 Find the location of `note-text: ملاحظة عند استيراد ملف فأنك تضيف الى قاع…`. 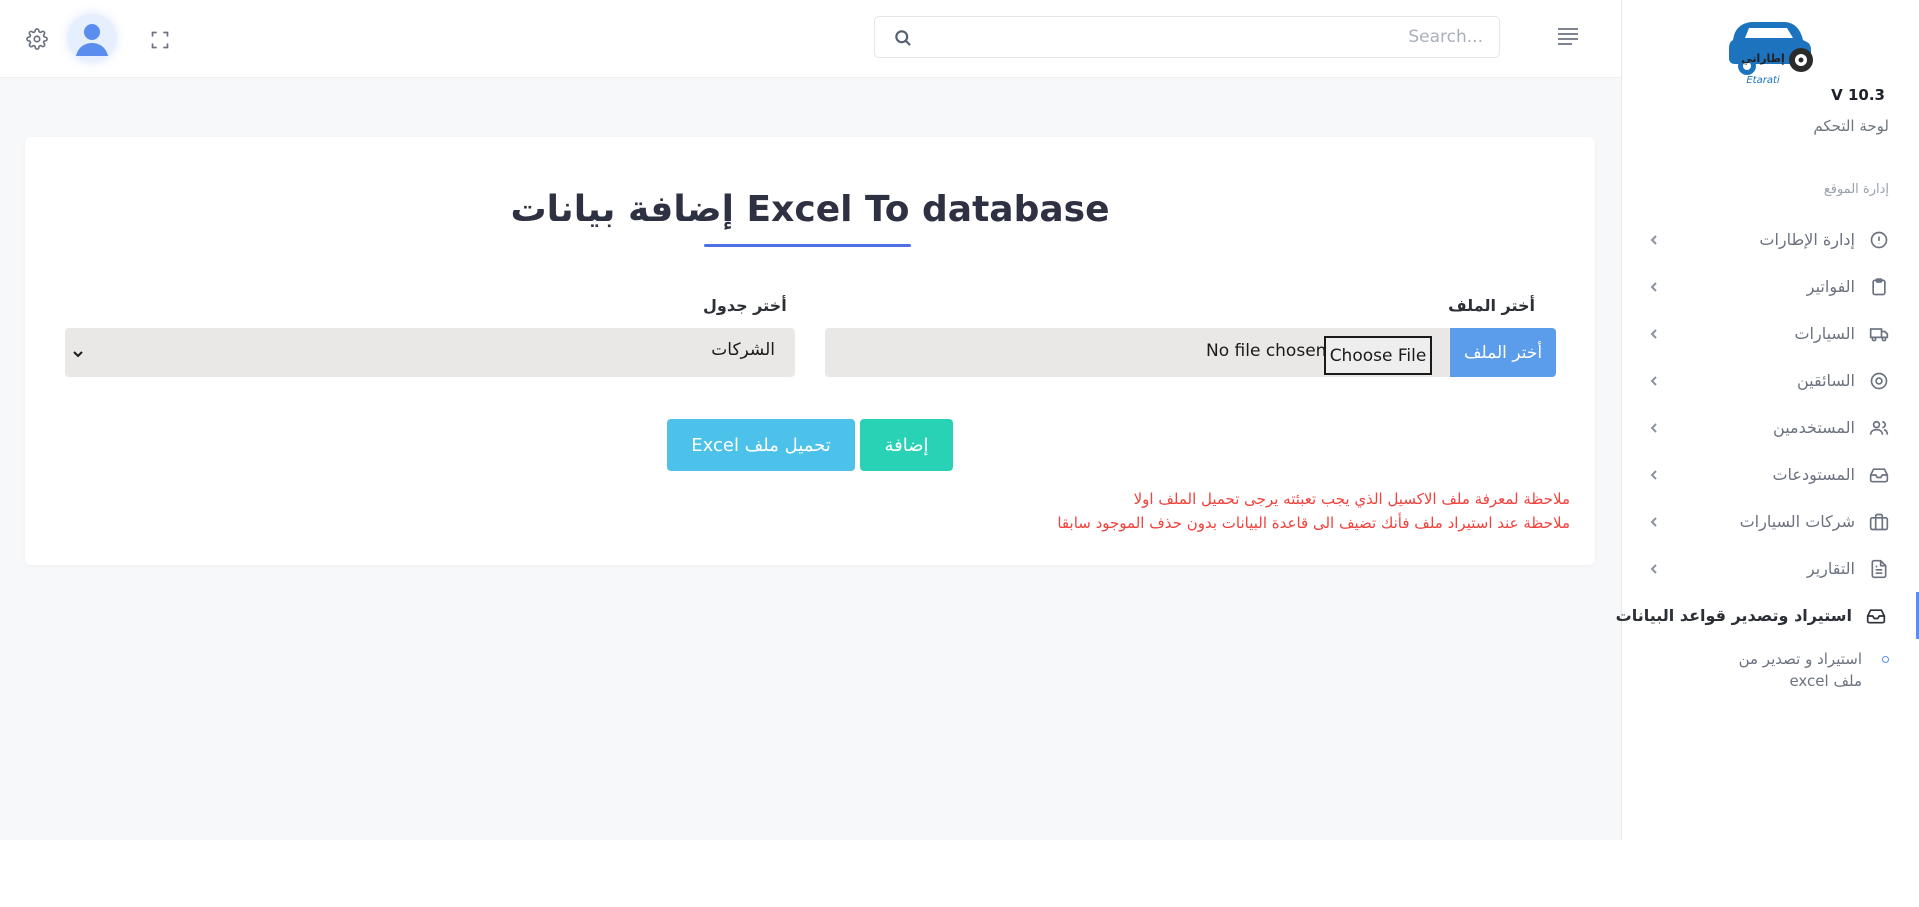

note-text: ملاحظة عند استيراد ملف فأنك تضيف الى قاع… is located at coordinates (1313, 523).